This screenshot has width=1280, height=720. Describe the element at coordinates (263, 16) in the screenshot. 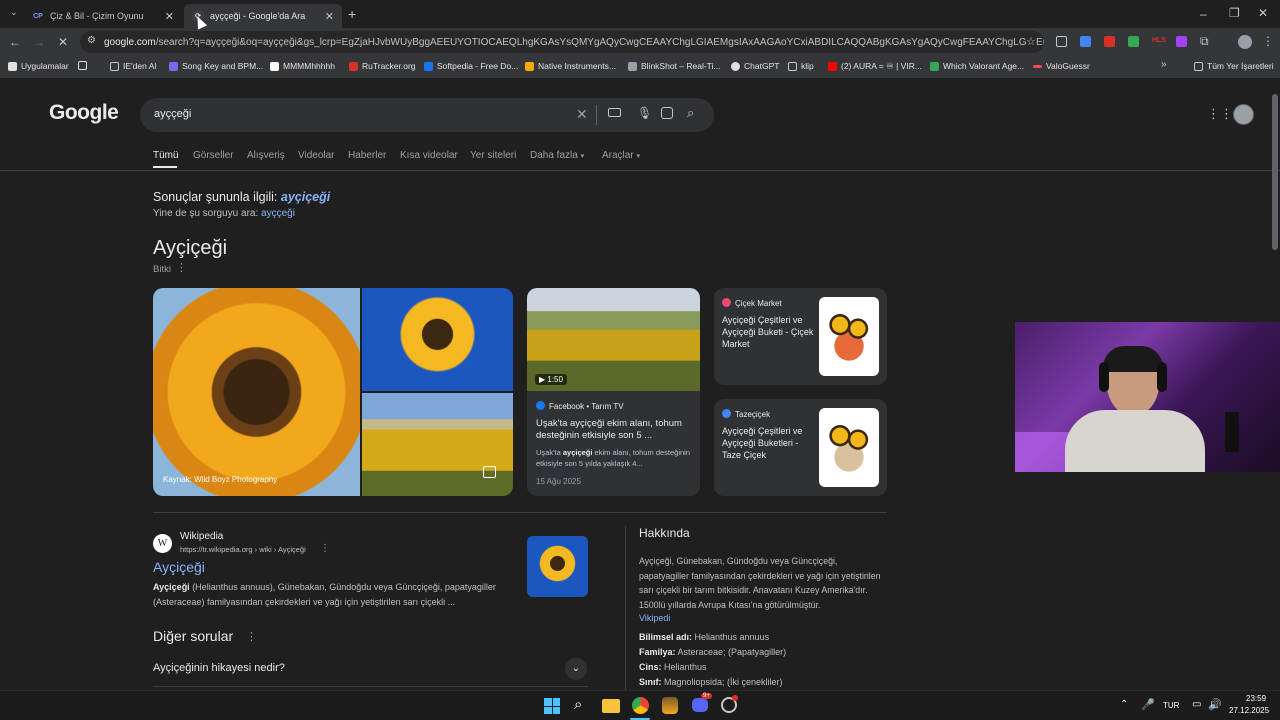

I see `tab-google-search: ⟳ ayççeği - Google'da Ara ✕` at that location.